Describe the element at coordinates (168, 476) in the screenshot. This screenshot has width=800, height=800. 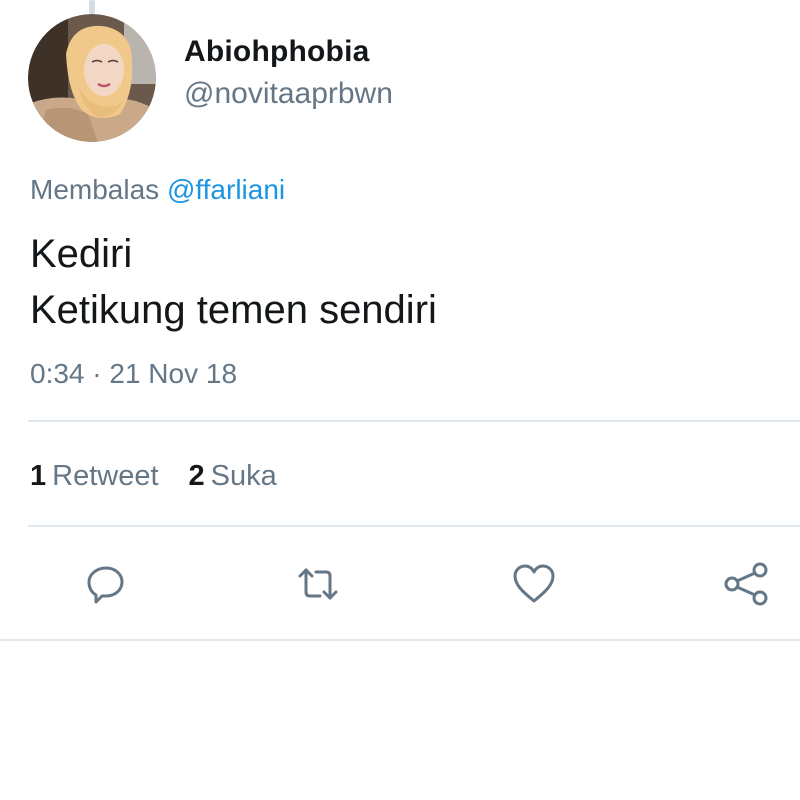
I see `tweet-stats: 1 Retweet 2 Suka` at that location.